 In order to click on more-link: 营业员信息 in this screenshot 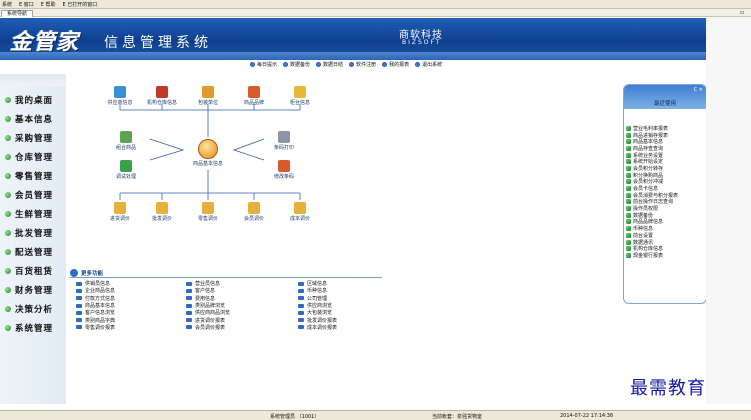, I will do `click(236, 283)`.